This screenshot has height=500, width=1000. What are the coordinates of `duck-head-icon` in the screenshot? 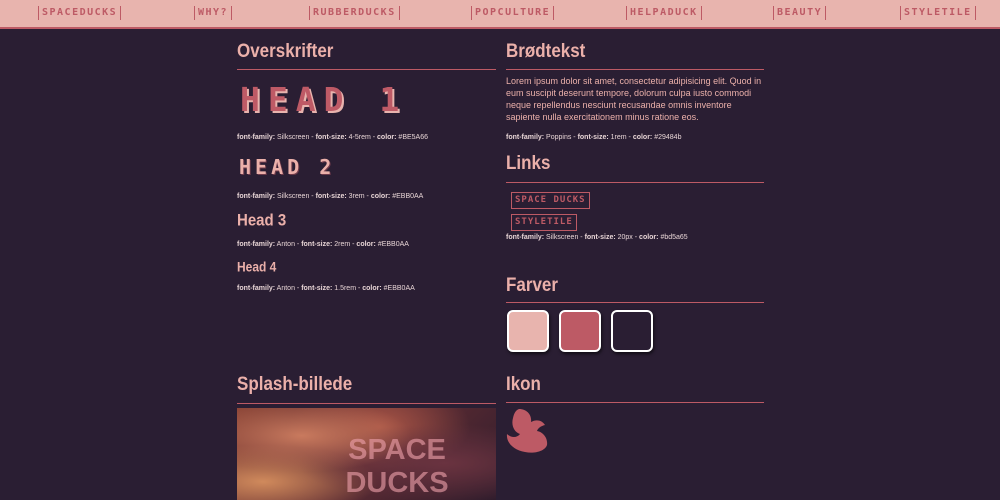 It's located at (527, 431).